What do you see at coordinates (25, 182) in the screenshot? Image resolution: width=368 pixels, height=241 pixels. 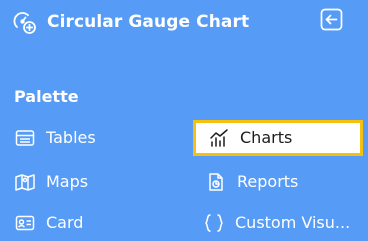 I see `map-icon` at bounding box center [25, 182].